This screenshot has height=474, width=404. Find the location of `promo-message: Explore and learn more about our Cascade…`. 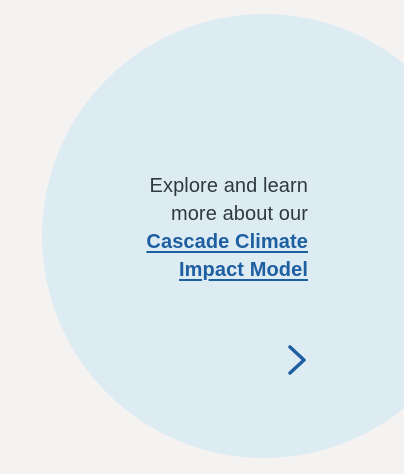

promo-message: Explore and learn more about our Cascade… is located at coordinates (188, 228).